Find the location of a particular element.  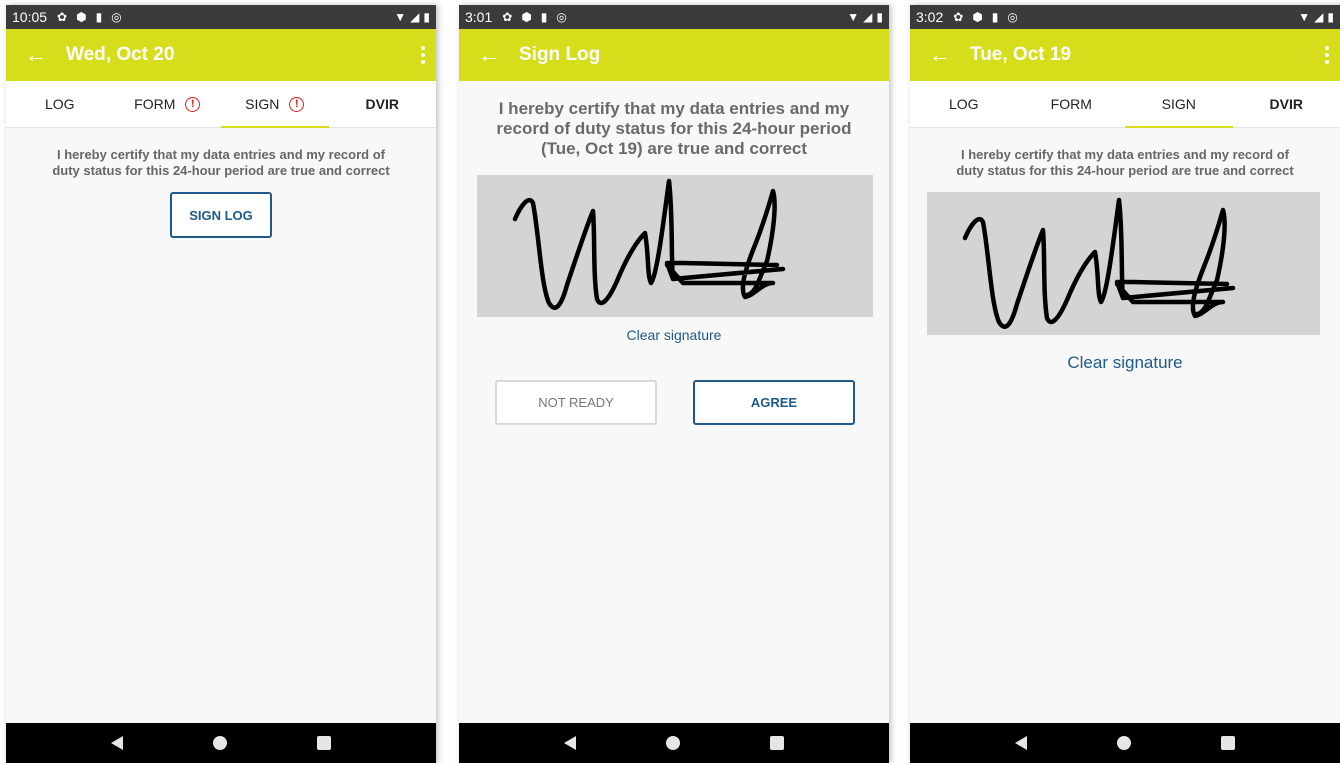

signature-image is located at coordinates (1123, 263).